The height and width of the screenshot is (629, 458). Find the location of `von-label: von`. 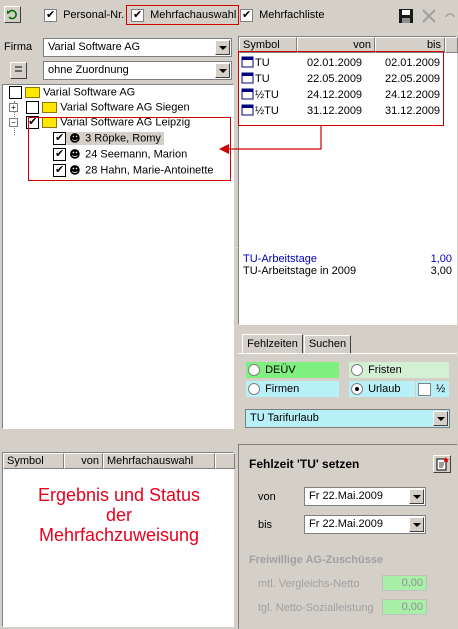

von-label: von is located at coordinates (267, 497).